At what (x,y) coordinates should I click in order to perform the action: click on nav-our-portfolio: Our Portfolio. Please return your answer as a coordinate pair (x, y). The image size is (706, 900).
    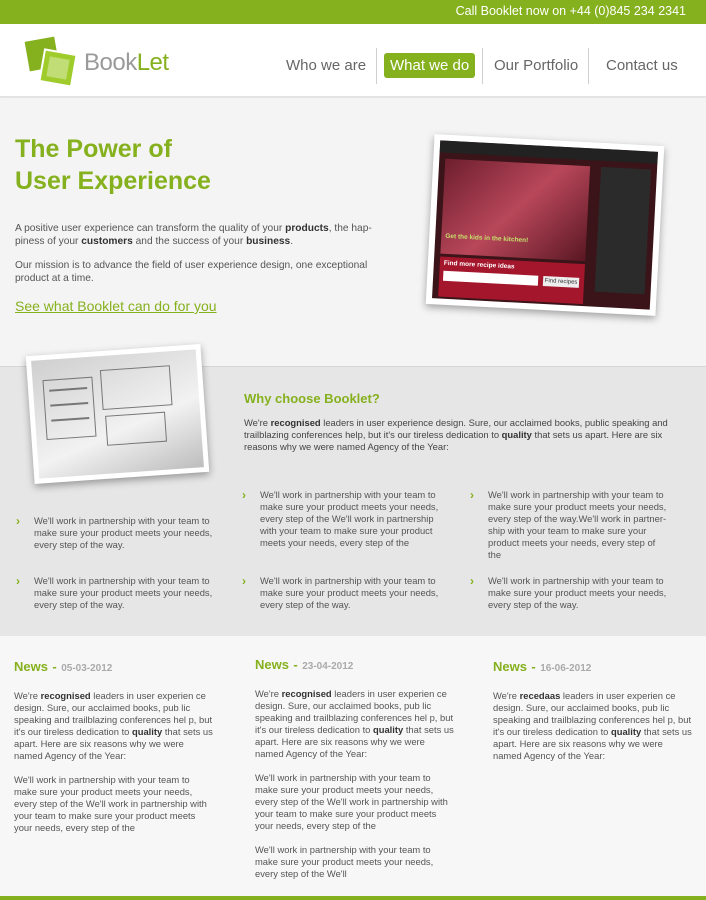
    Looking at the image, I should click on (536, 66).